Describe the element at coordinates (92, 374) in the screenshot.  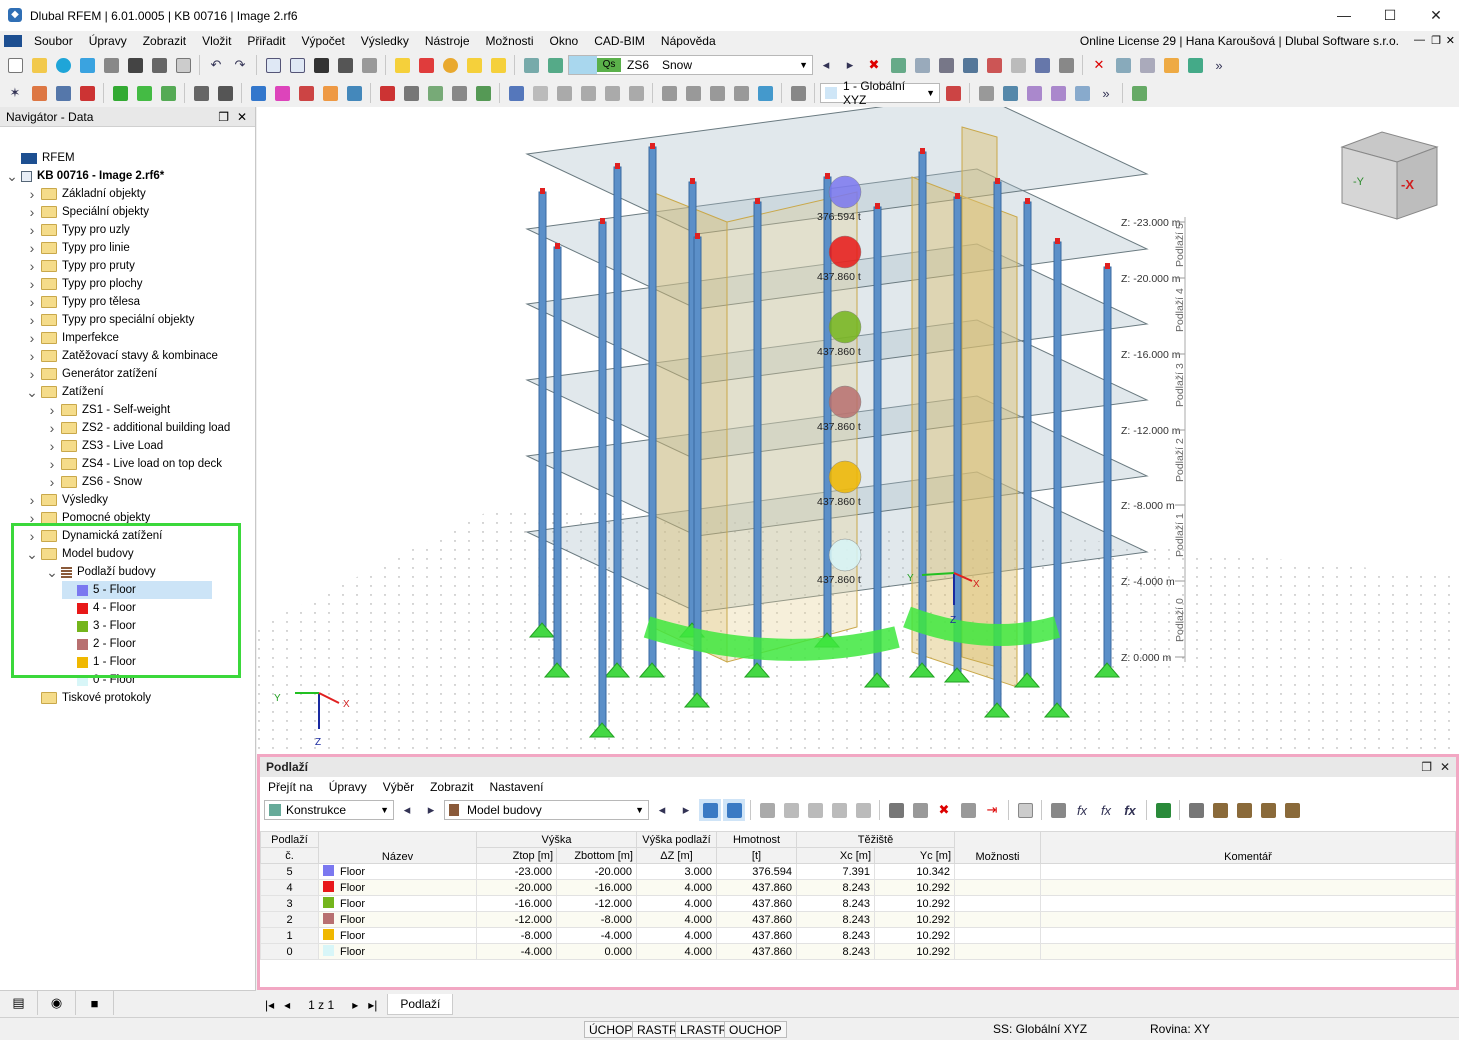
I see `nav-folder-10: › Generátor zatížení` at that location.